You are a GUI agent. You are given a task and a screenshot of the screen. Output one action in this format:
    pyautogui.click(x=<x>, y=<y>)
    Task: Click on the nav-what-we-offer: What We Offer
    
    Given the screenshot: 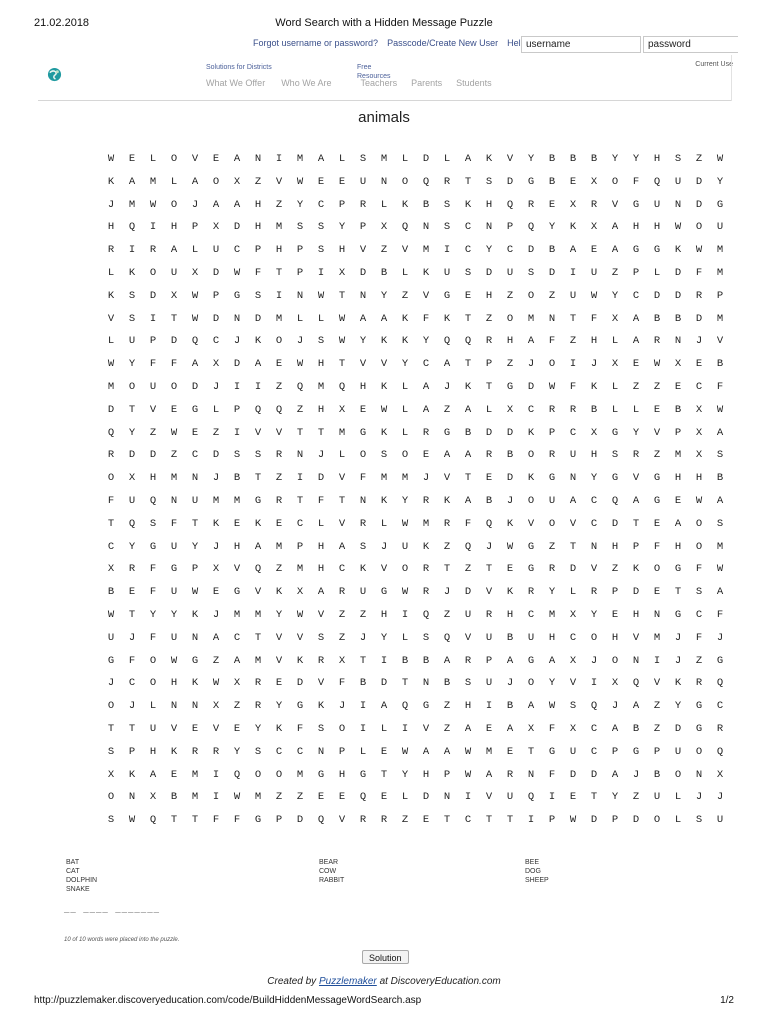 What is the action you would take?
    pyautogui.click(x=235, y=83)
    